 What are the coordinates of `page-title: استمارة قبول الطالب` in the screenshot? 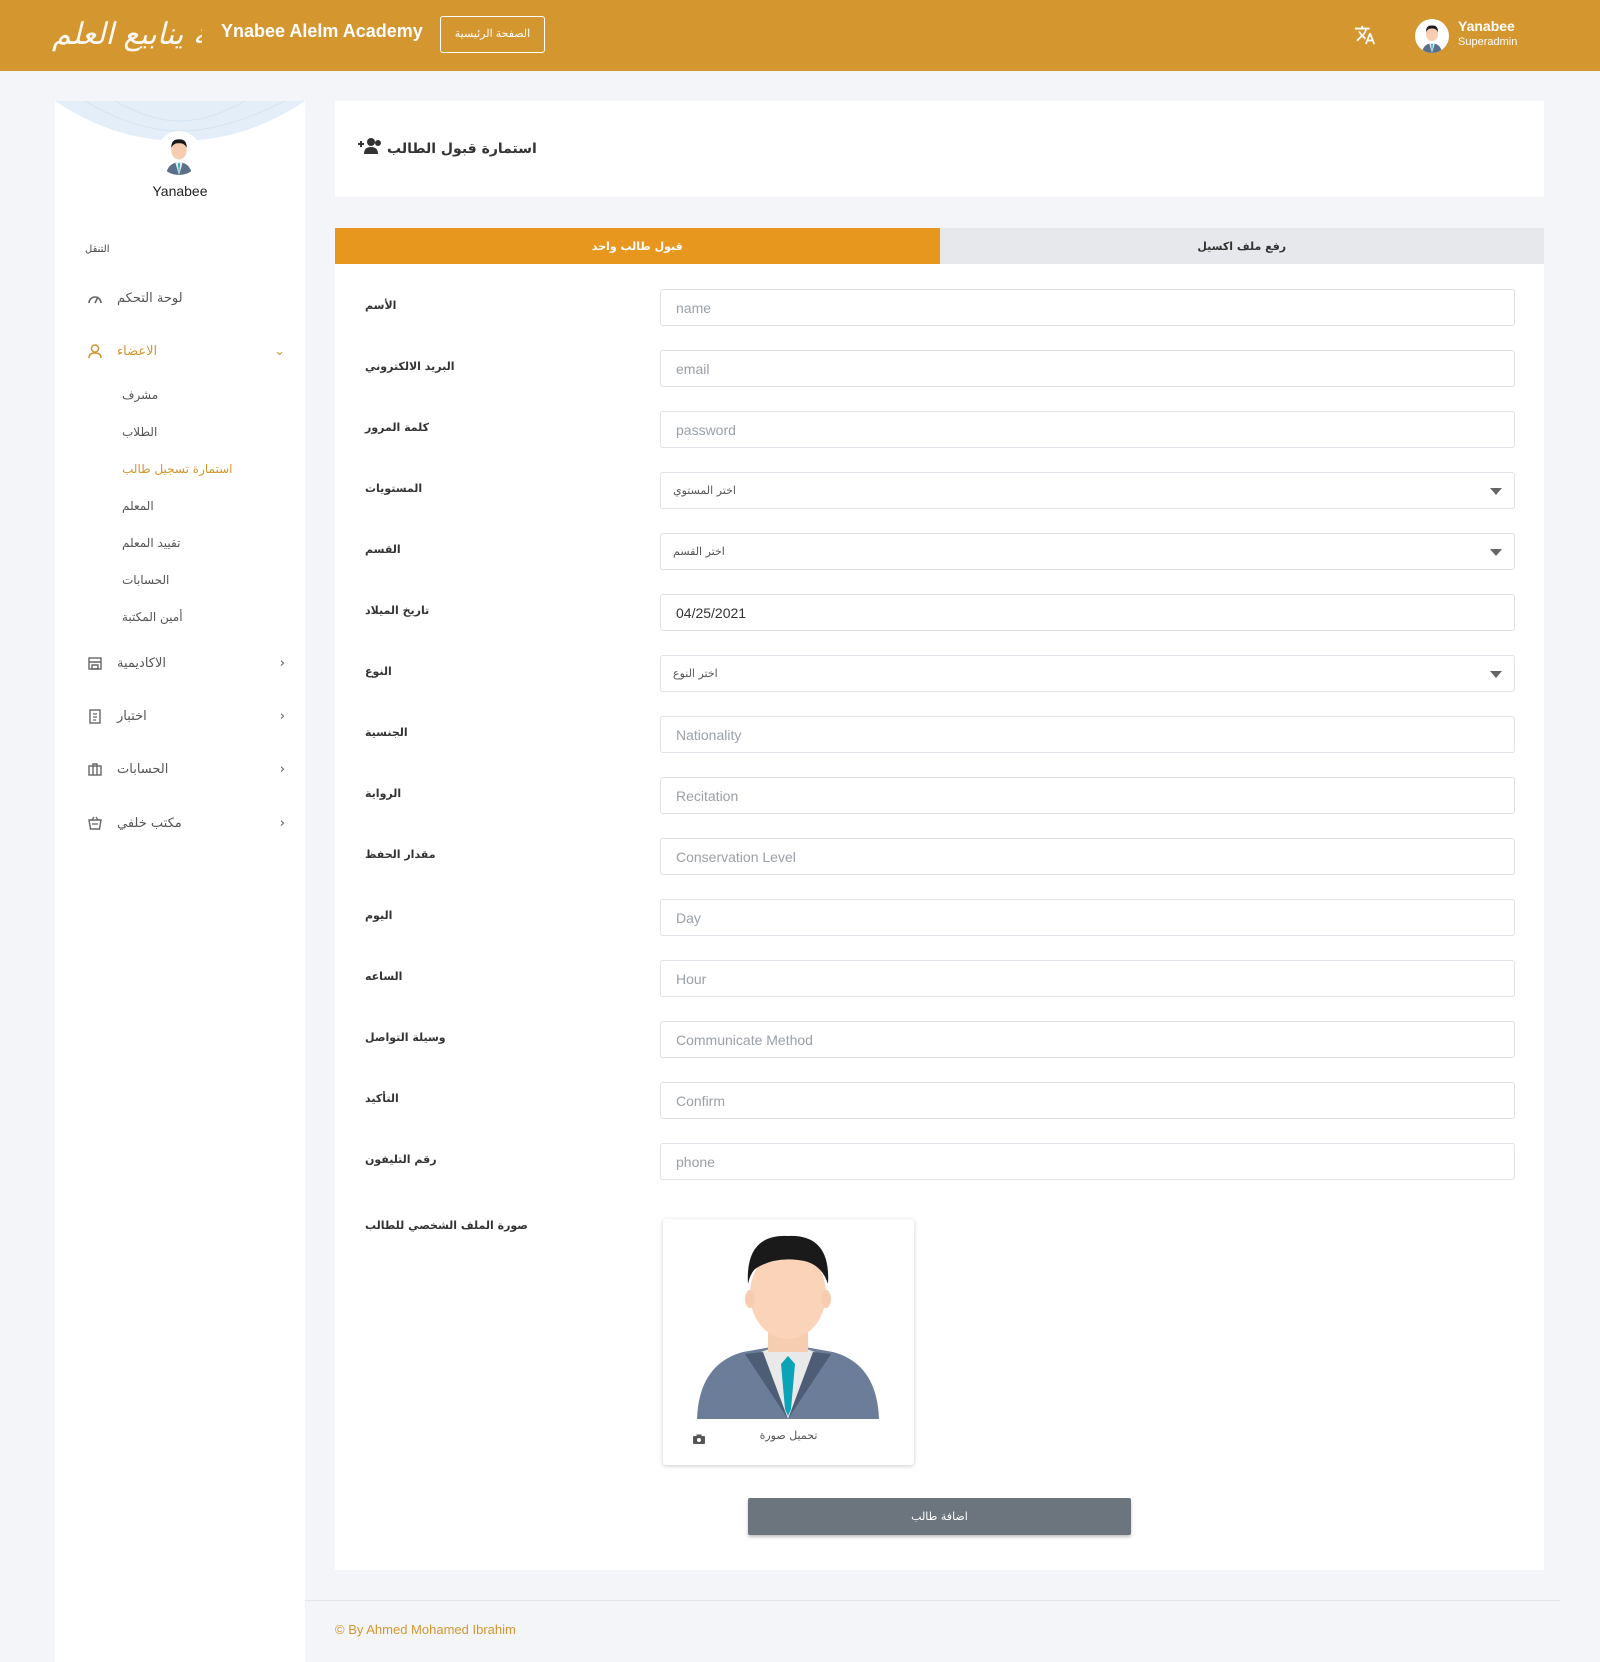 It's located at (462, 149).